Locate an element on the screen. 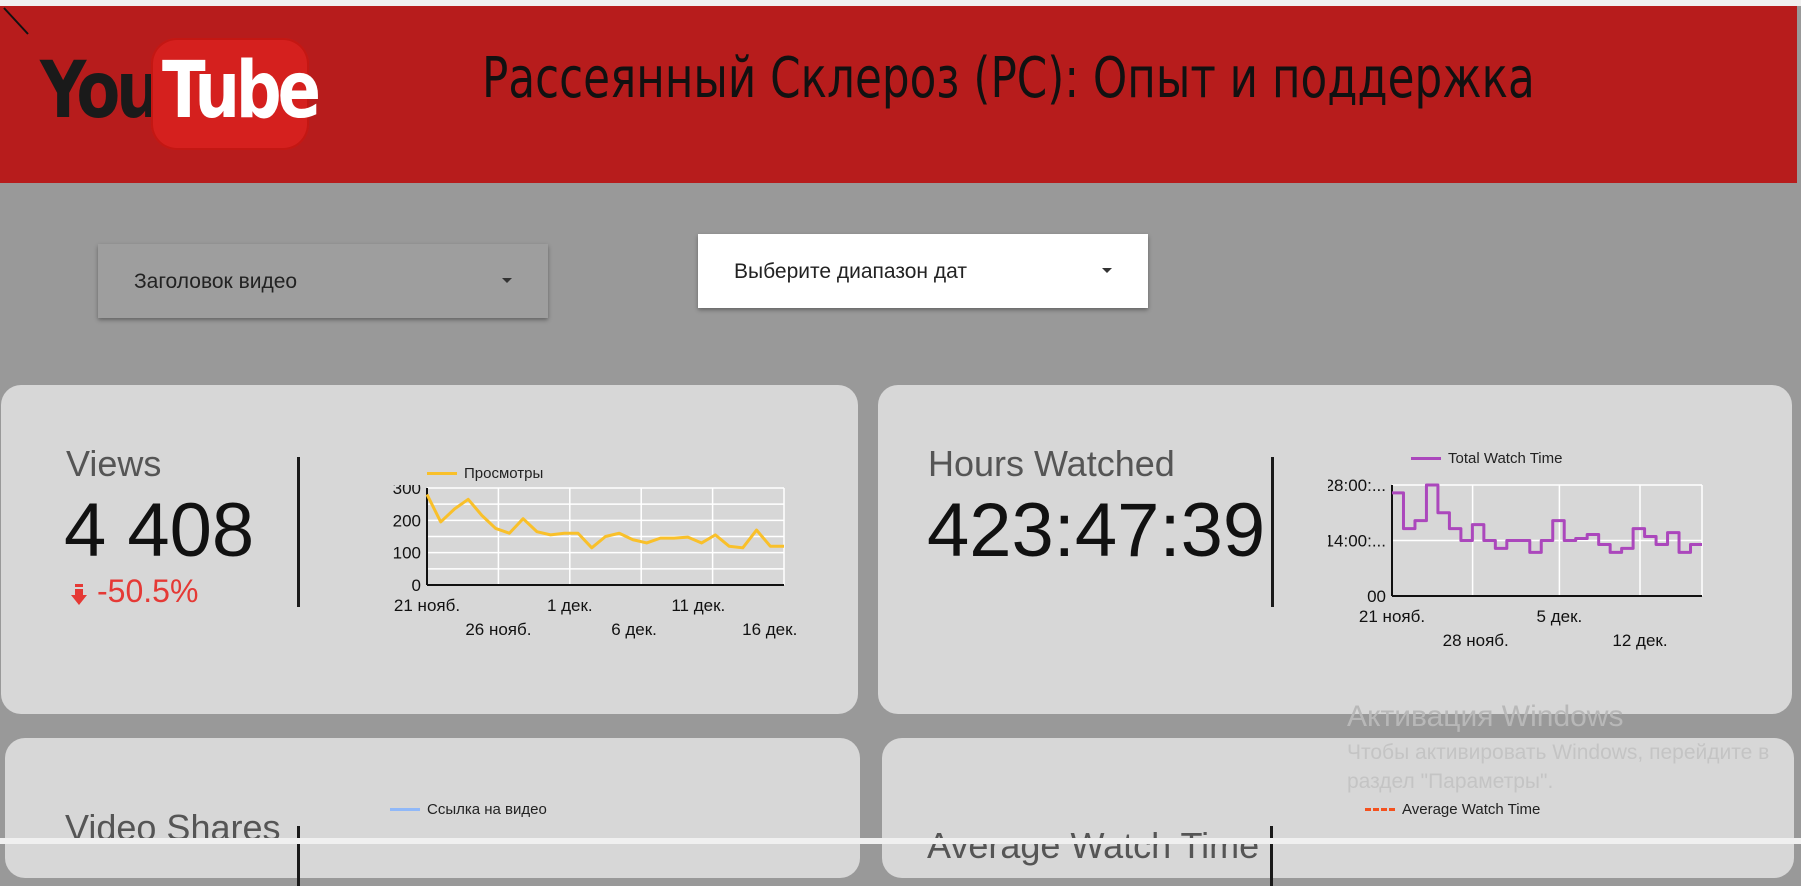 The image size is (1801, 886). series-line-просмотры is located at coordinates (604, 521).